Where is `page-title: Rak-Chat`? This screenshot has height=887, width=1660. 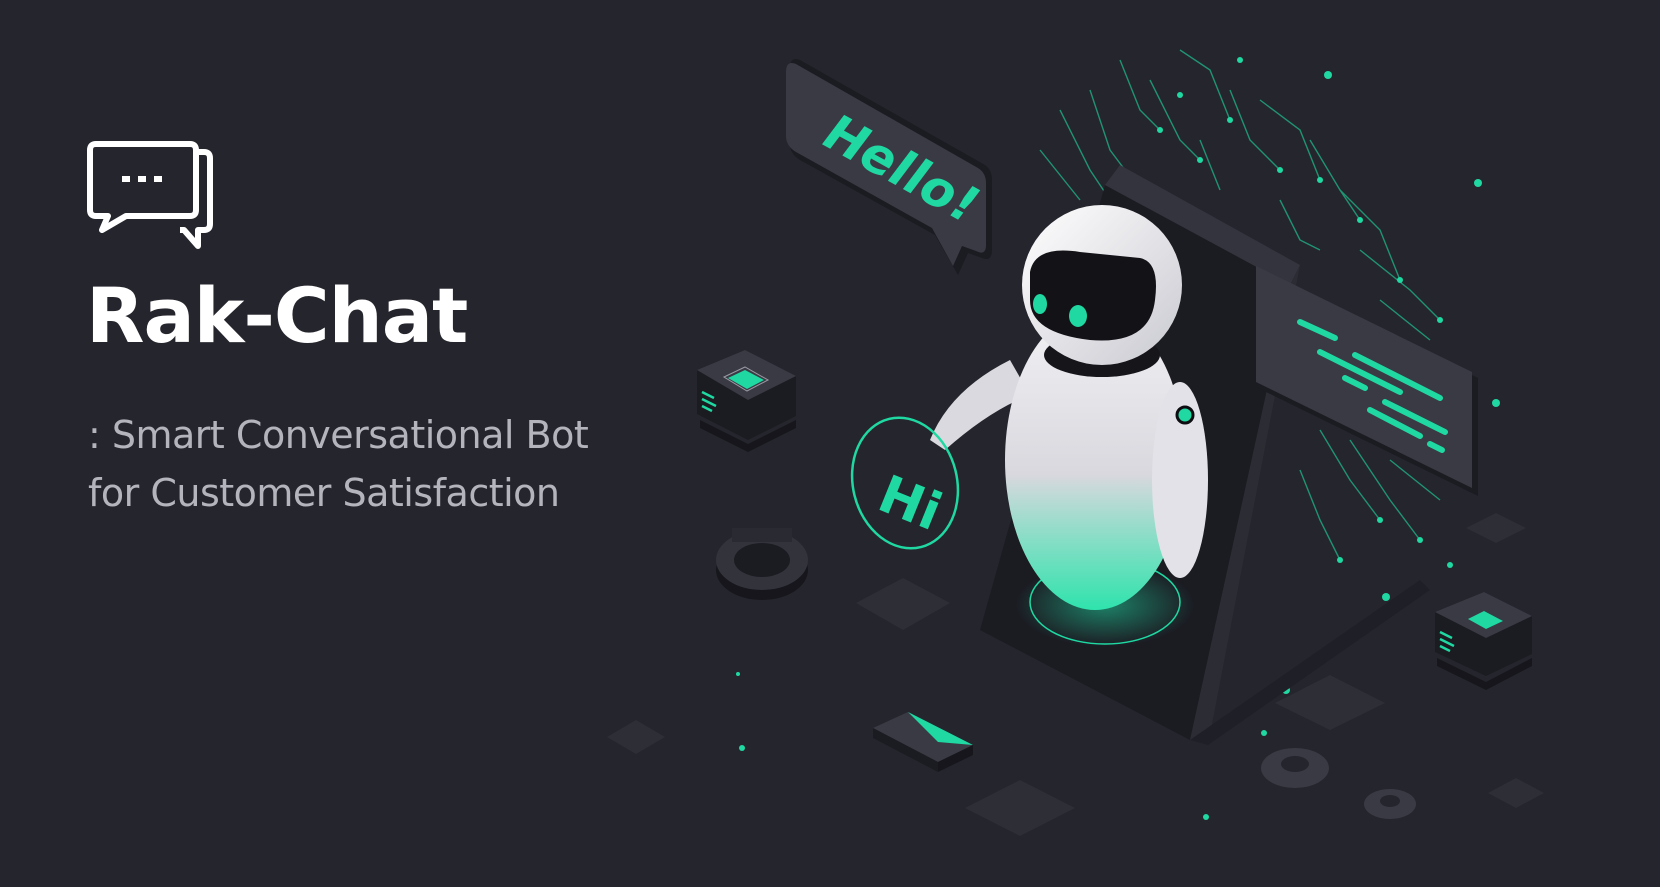
page-title: Rak-Chat is located at coordinates (277, 315).